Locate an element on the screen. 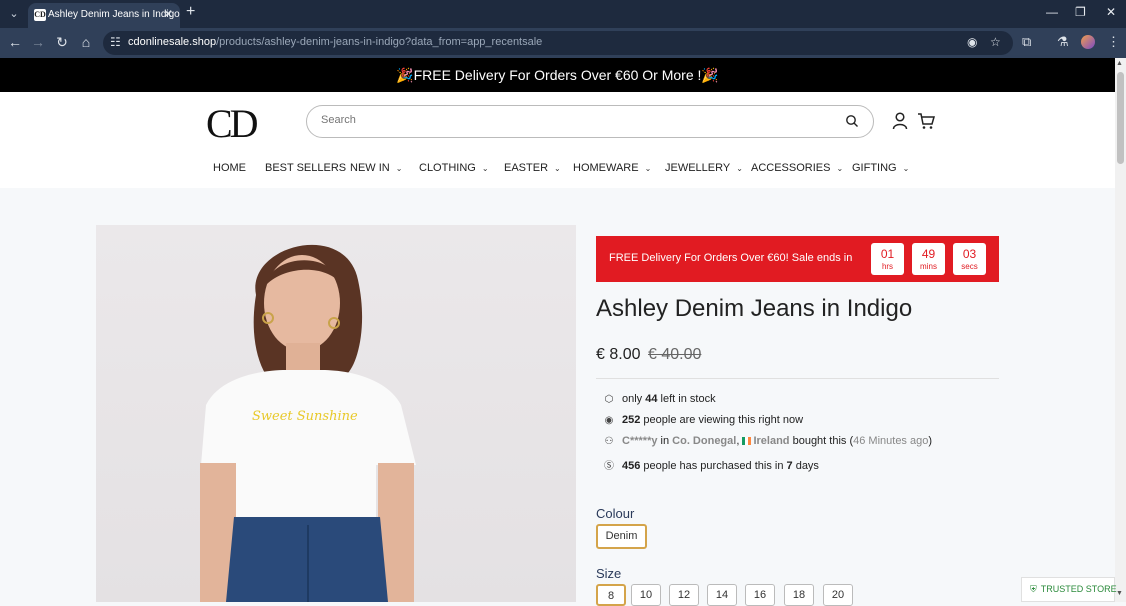  purchased-info: Ⓢ 456 people has purchased this in 7 days is located at coordinates (710, 464).